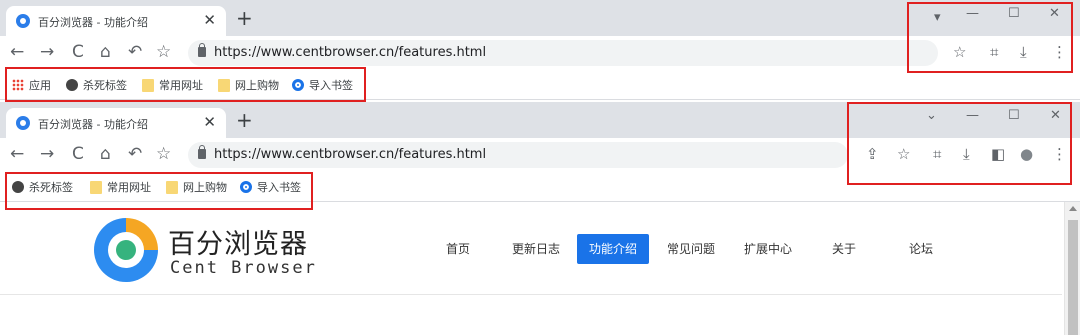 The height and width of the screenshot is (335, 1080). I want to click on site-nav-features: 功能介绍, so click(613, 249).